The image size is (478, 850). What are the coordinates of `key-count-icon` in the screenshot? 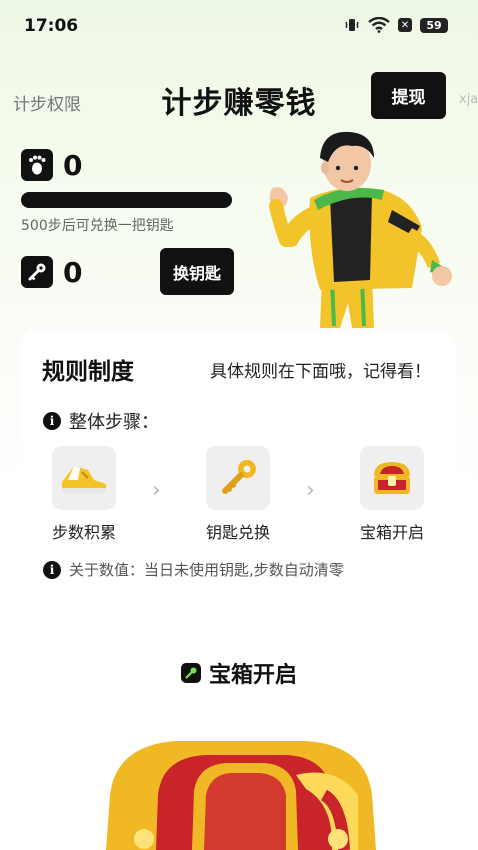 It's located at (37, 272).